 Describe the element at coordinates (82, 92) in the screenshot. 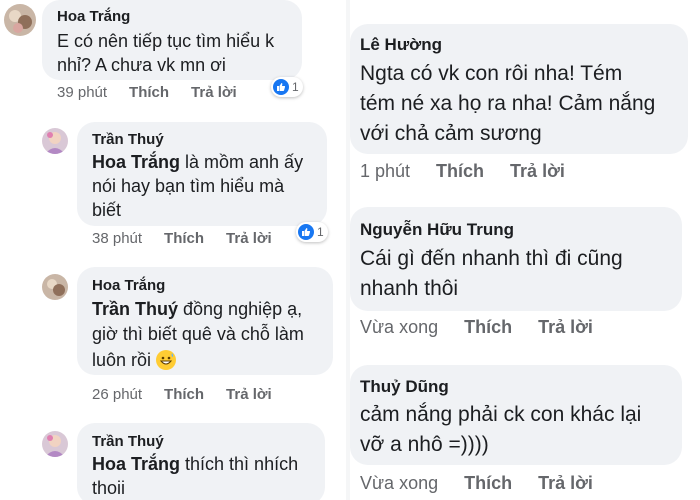

I see `comment-time: 39 phút` at that location.